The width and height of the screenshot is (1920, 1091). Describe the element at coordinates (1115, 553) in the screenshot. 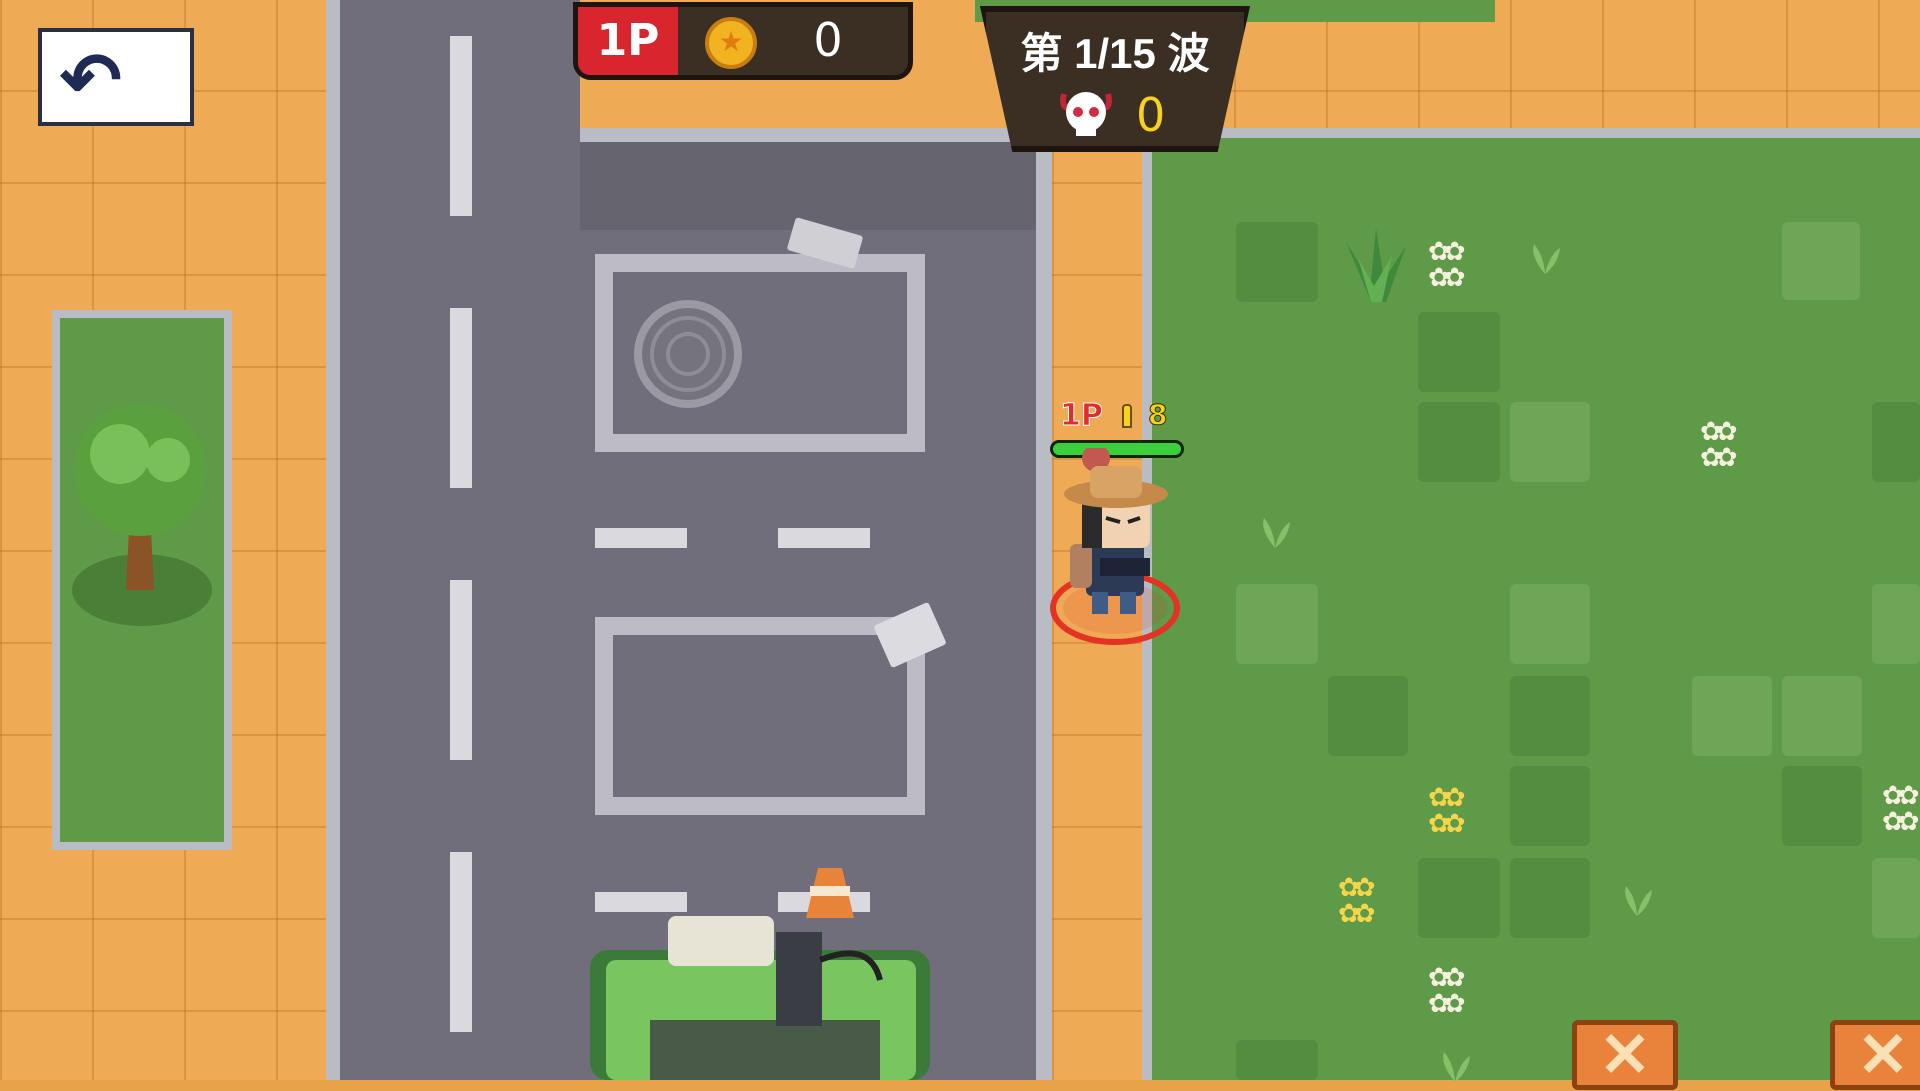

I see `player-character` at that location.